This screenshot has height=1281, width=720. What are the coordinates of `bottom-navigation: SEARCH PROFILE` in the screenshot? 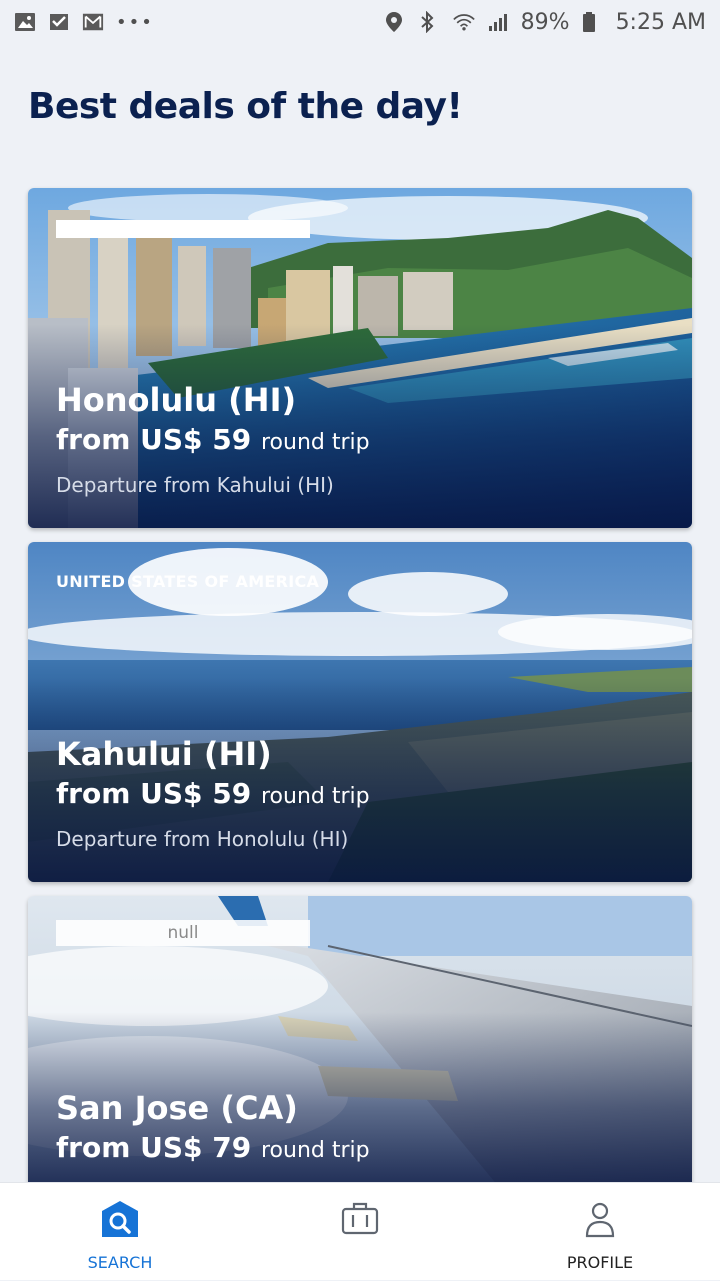 It's located at (360, 1231).